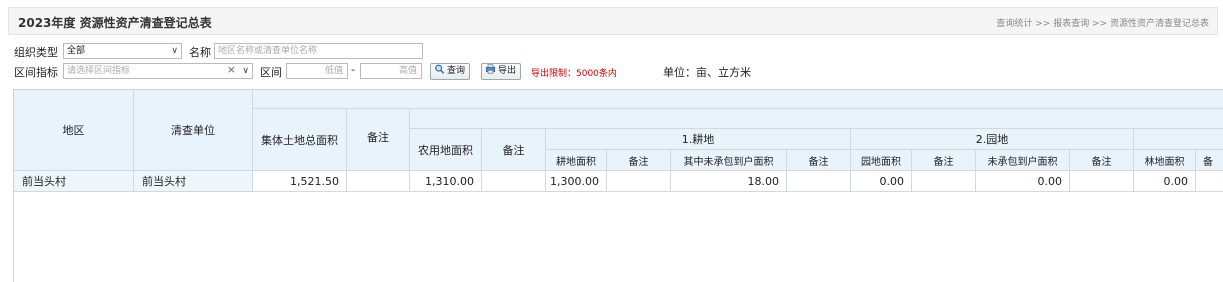 Image resolution: width=1223 pixels, height=282 pixels. I want to click on column-header-cultivated-unassigned-note: 备注, so click(819, 160).